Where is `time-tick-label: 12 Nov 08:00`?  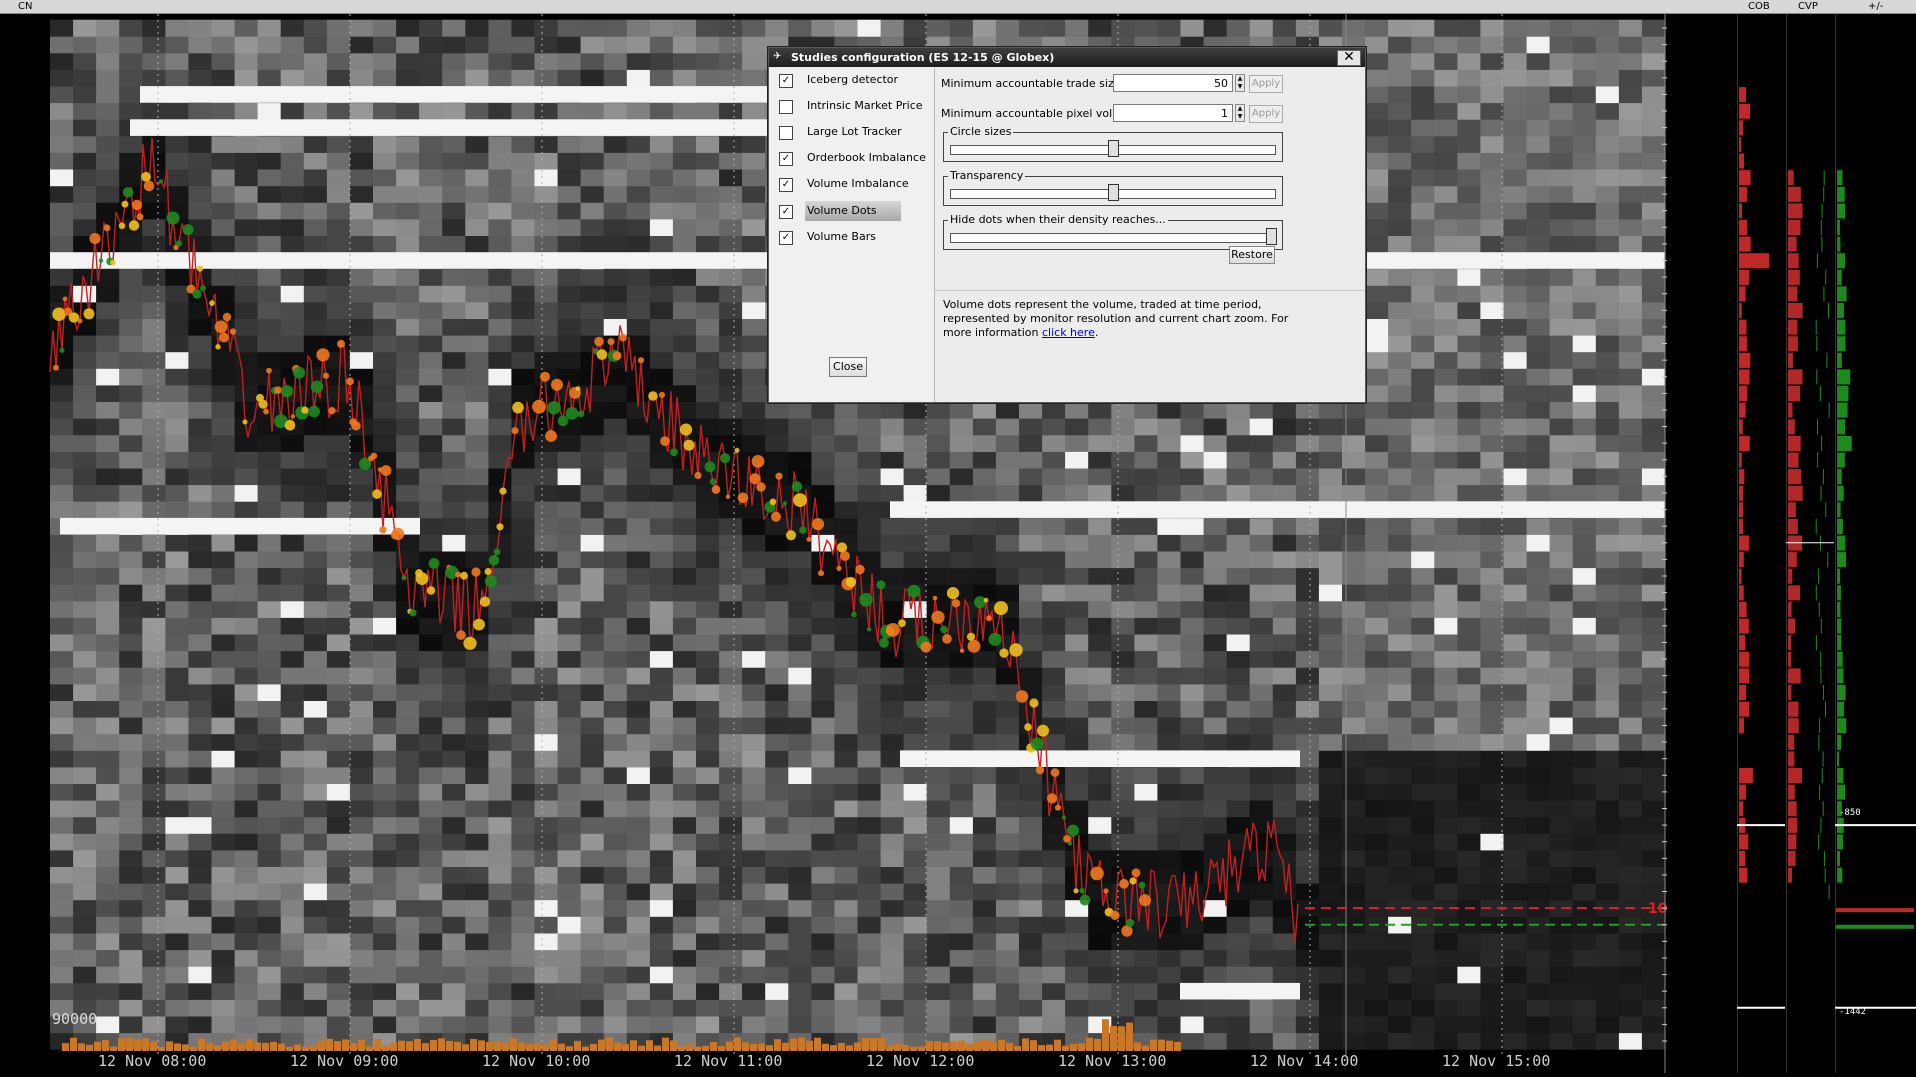 time-tick-label: 12 Nov 08:00 is located at coordinates (152, 1061).